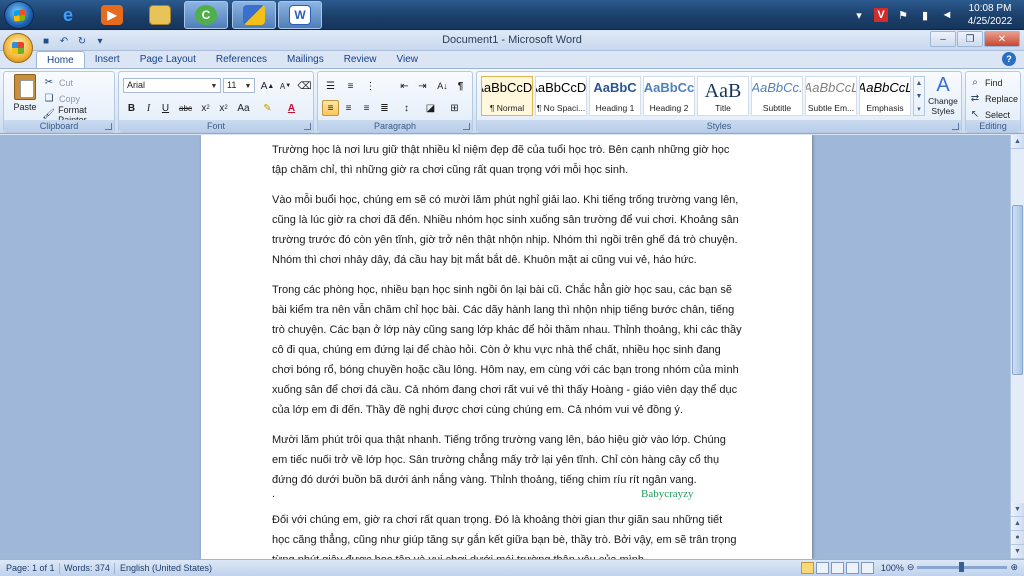  What do you see at coordinates (777, 96) in the screenshot?
I see `style-subtitle: AaBbCc. Subtitle` at bounding box center [777, 96].